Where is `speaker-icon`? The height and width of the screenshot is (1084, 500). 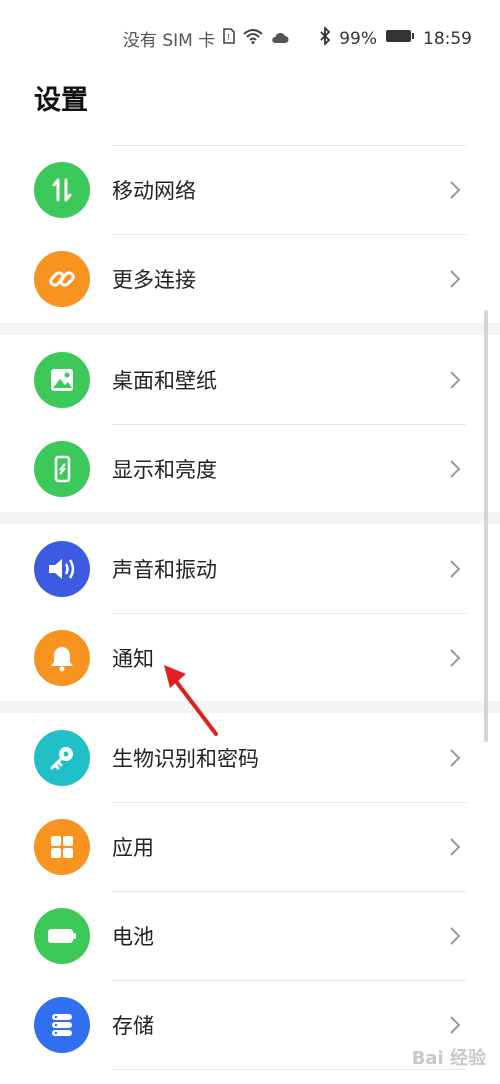 speaker-icon is located at coordinates (62, 568).